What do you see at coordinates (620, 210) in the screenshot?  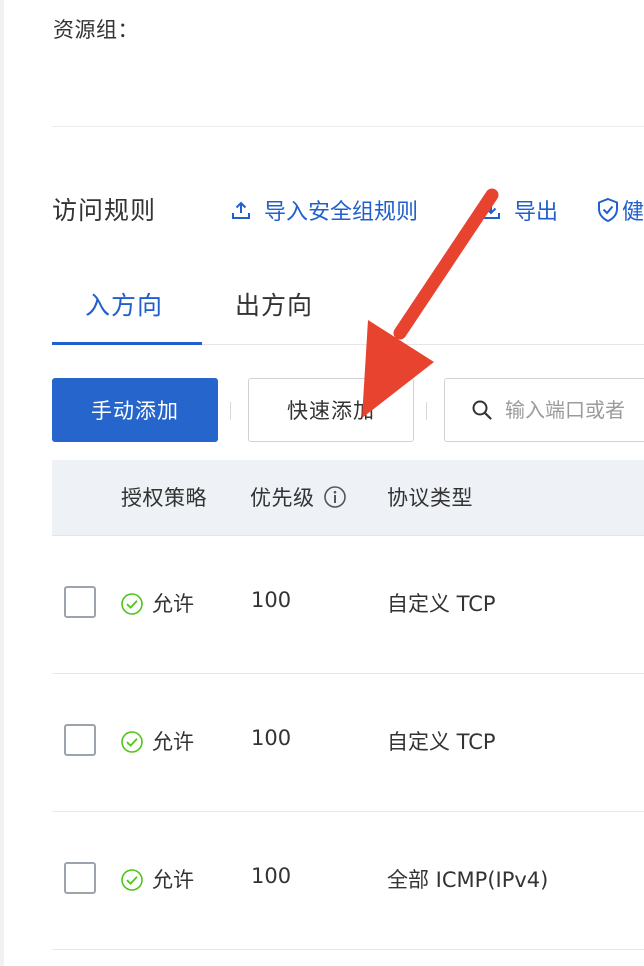 I see `health-check-link: 健` at bounding box center [620, 210].